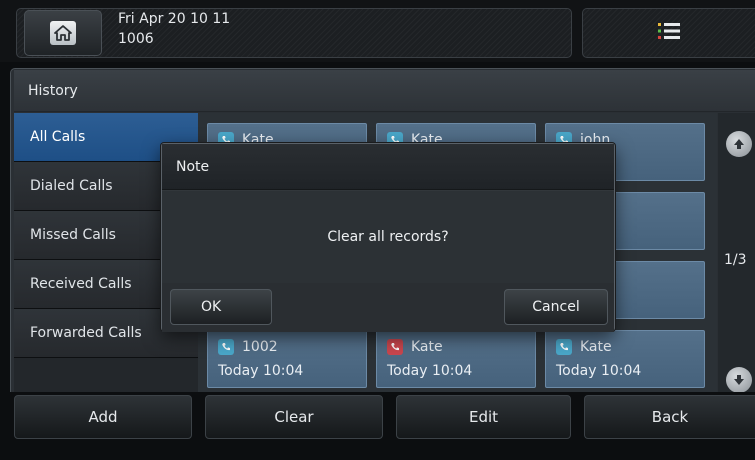  Describe the element at coordinates (395, 347) in the screenshot. I see `missed-call-icon` at that location.